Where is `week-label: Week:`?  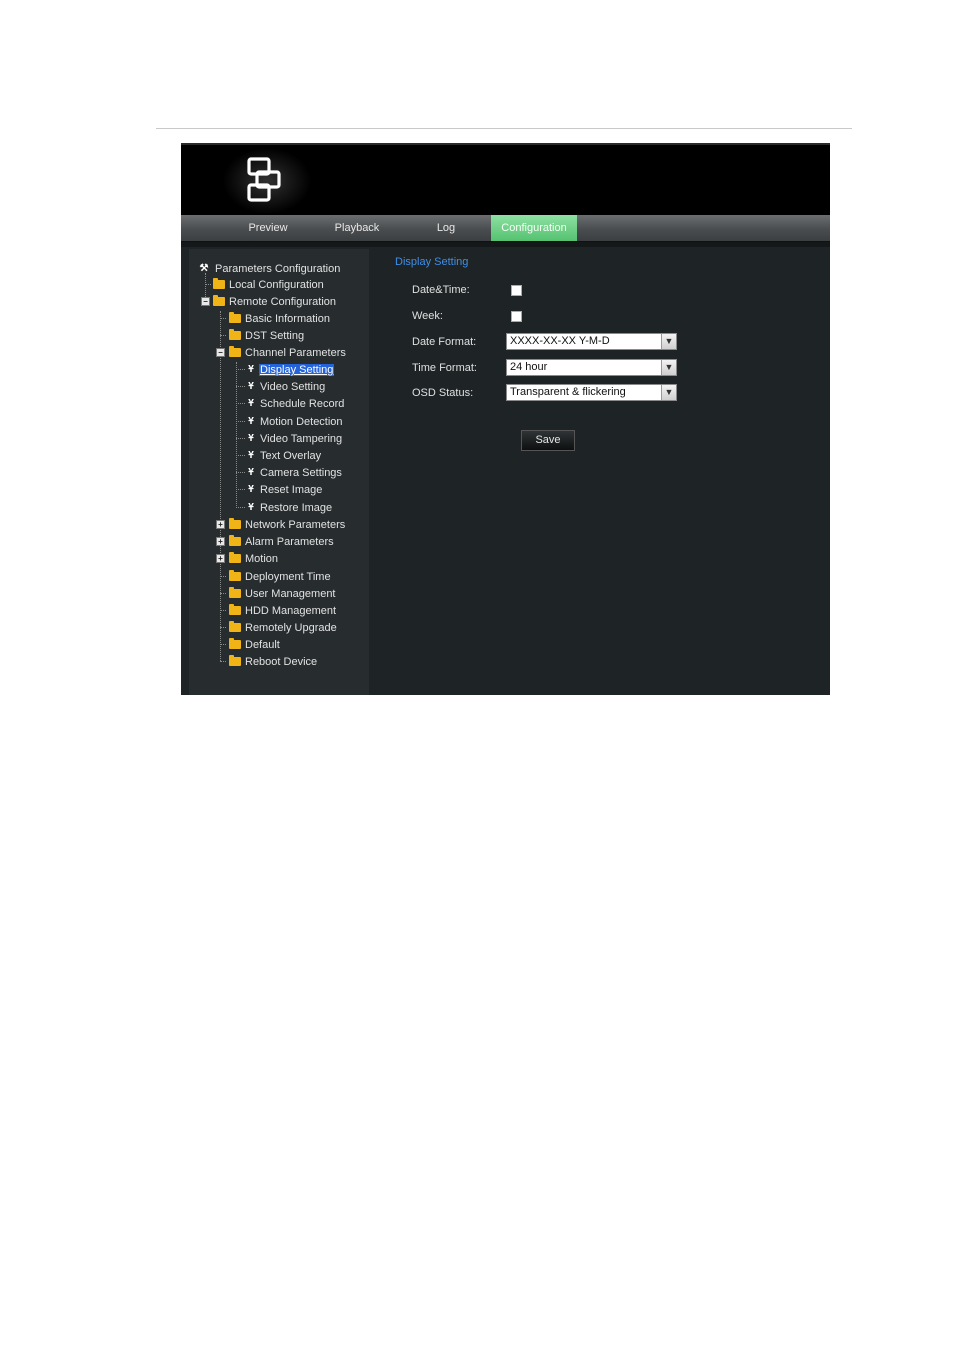
week-label: Week: is located at coordinates (427, 316).